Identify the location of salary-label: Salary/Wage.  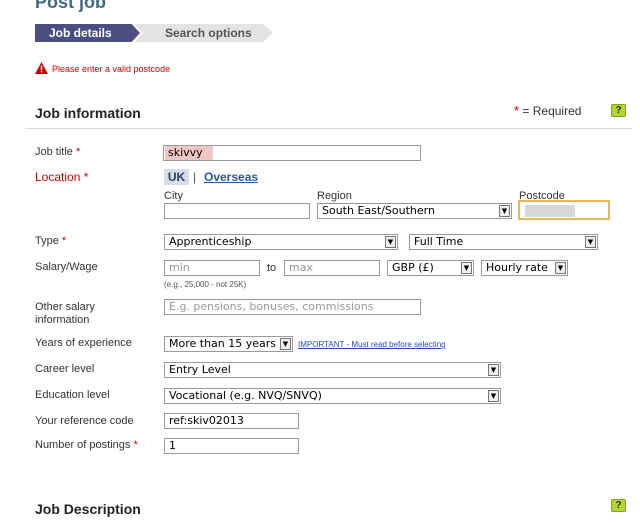
(66, 267).